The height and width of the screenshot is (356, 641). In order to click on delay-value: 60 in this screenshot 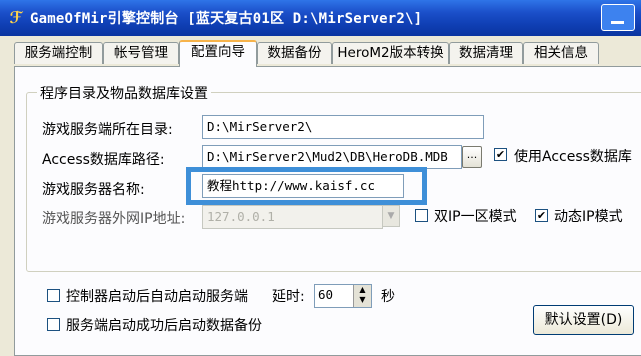, I will do `click(326, 294)`.